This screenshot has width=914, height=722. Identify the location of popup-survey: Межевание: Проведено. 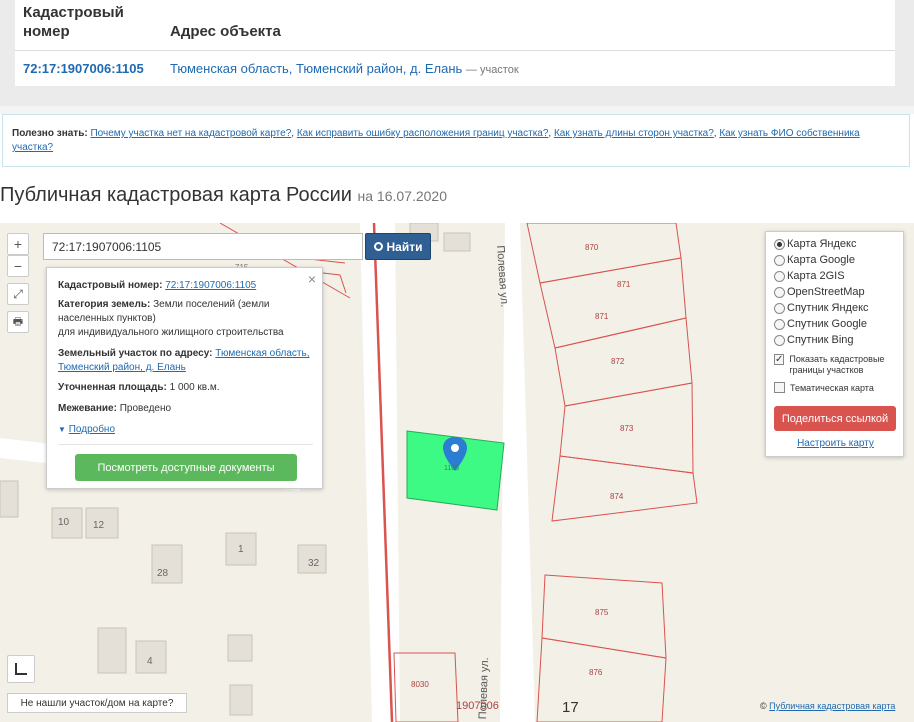
(185, 409).